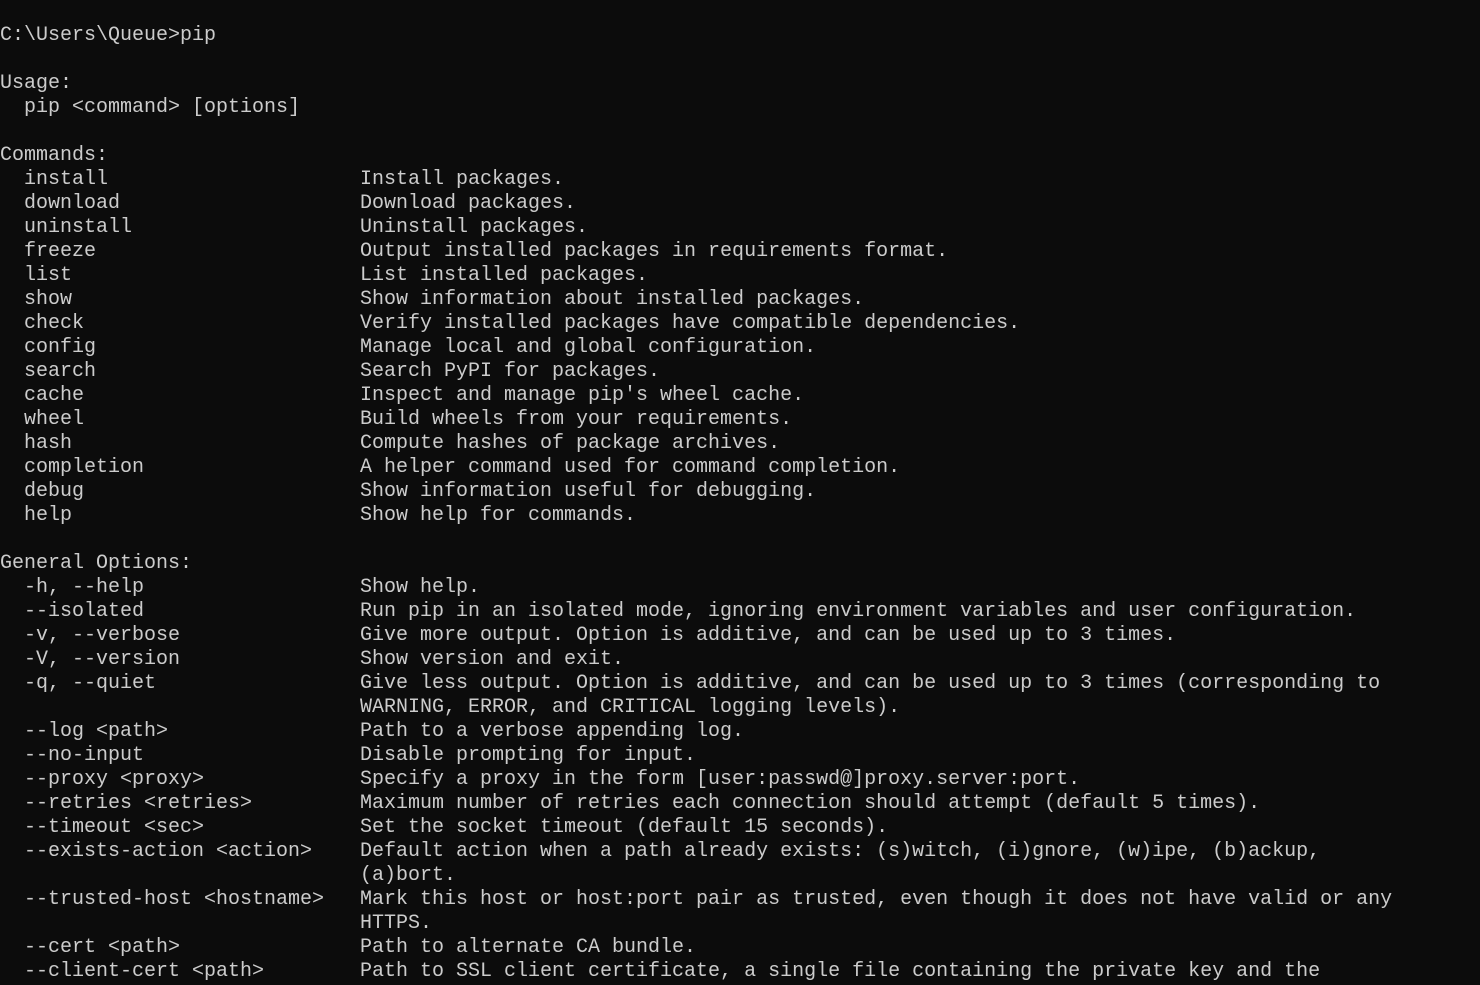 The height and width of the screenshot is (985, 1480). Describe the element at coordinates (510, 371) in the screenshot. I see `line-description: Search PyPI for packages.` at that location.